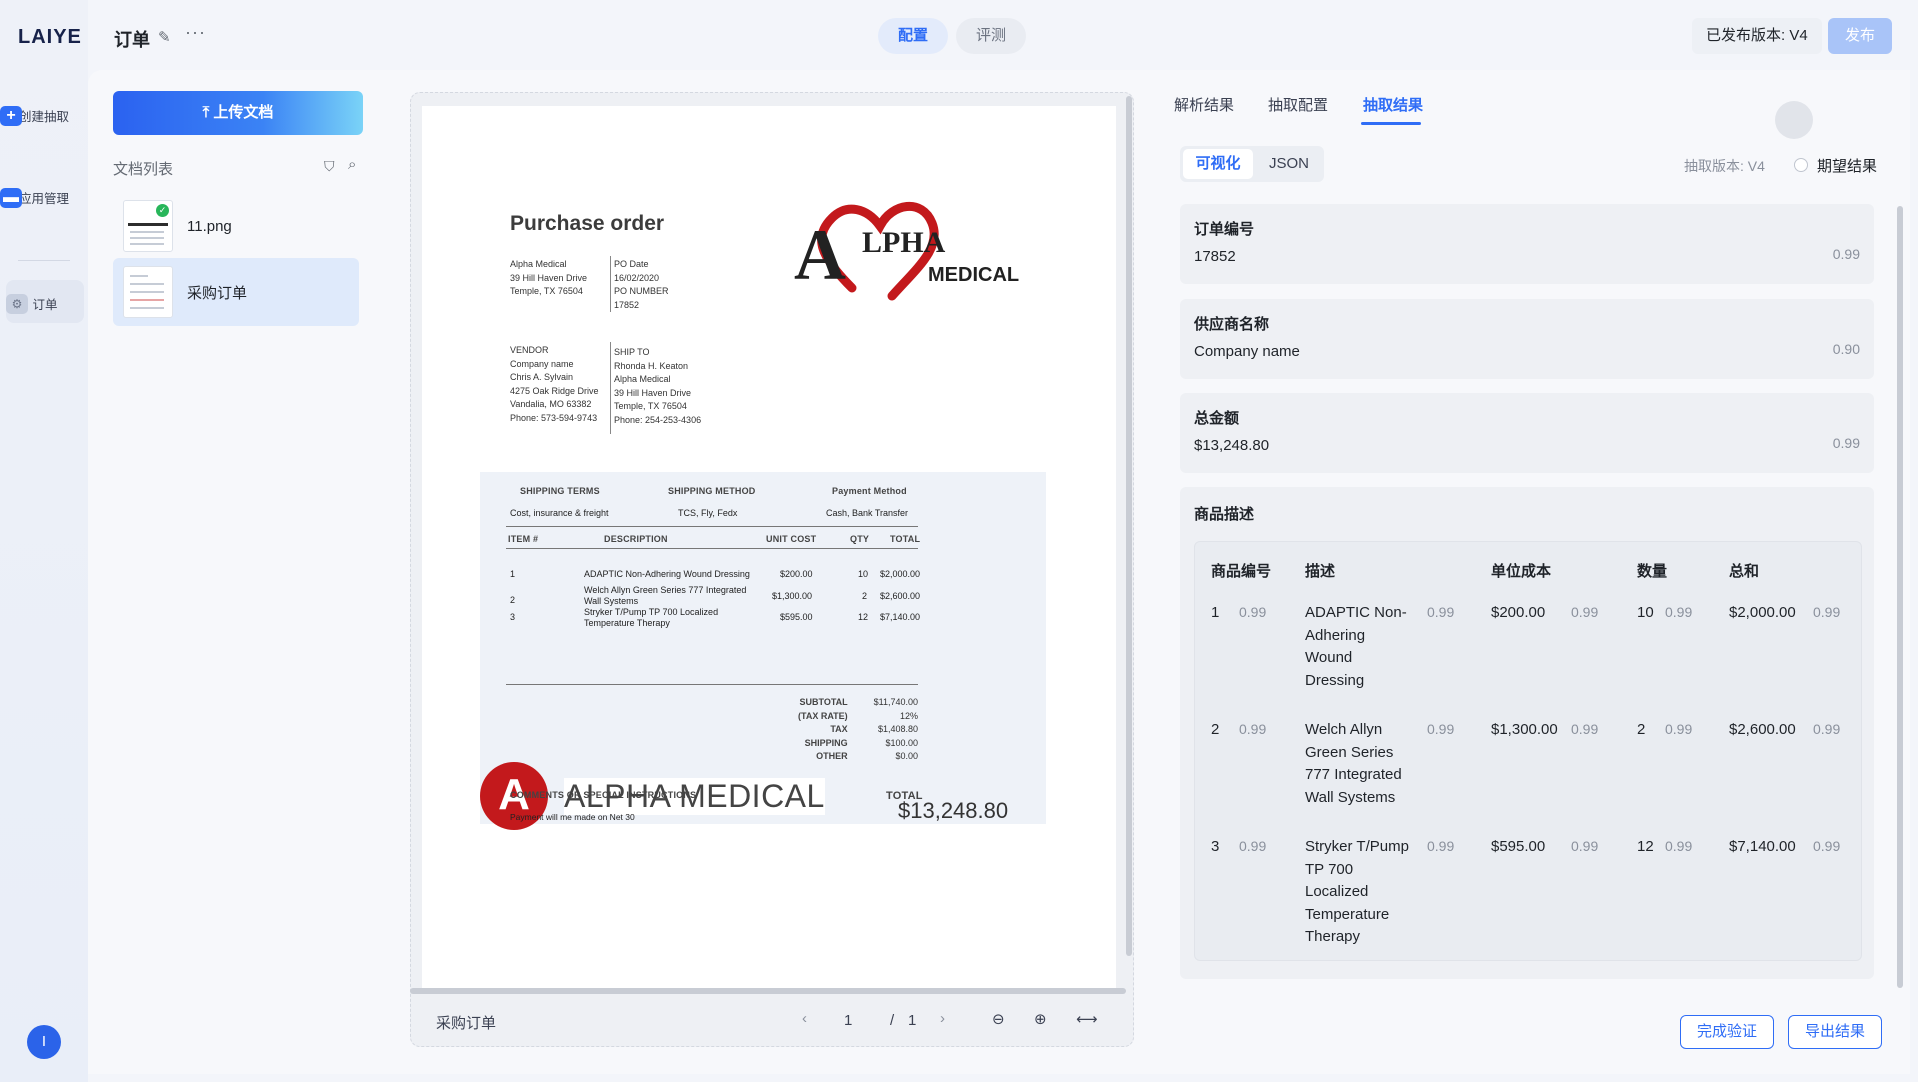 The image size is (1918, 1082). I want to click on doc-row-no: 1, so click(513, 574).